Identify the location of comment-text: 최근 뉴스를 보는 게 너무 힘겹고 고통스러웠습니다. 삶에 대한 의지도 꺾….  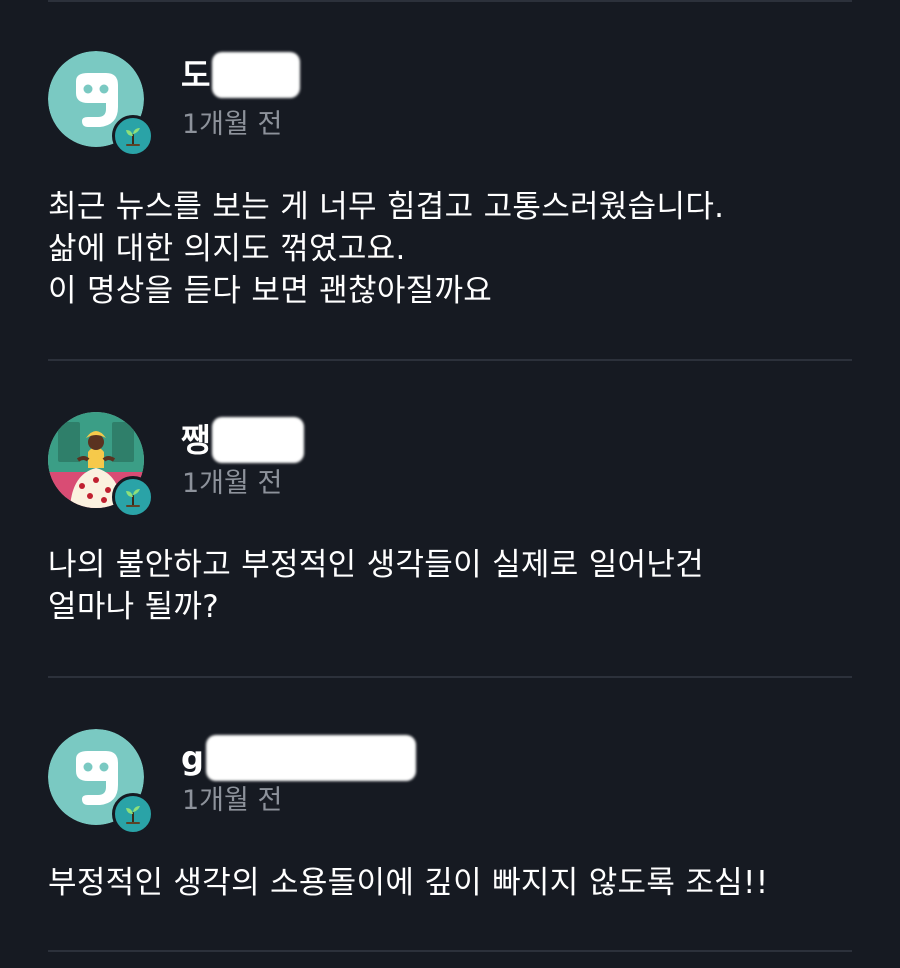
(386, 249).